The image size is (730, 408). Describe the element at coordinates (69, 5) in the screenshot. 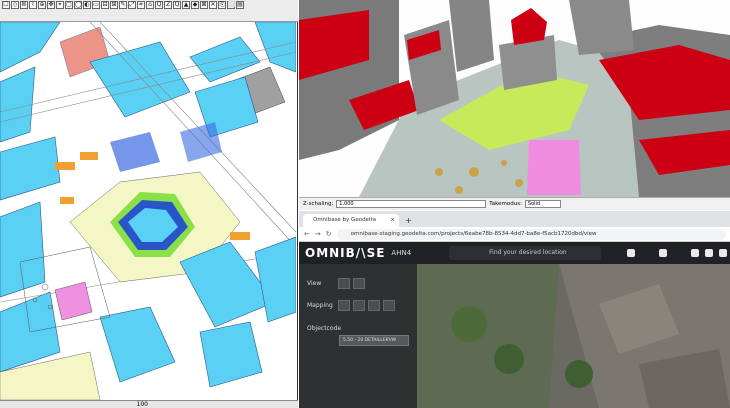

I see `cad-tool-button: ▢` at that location.